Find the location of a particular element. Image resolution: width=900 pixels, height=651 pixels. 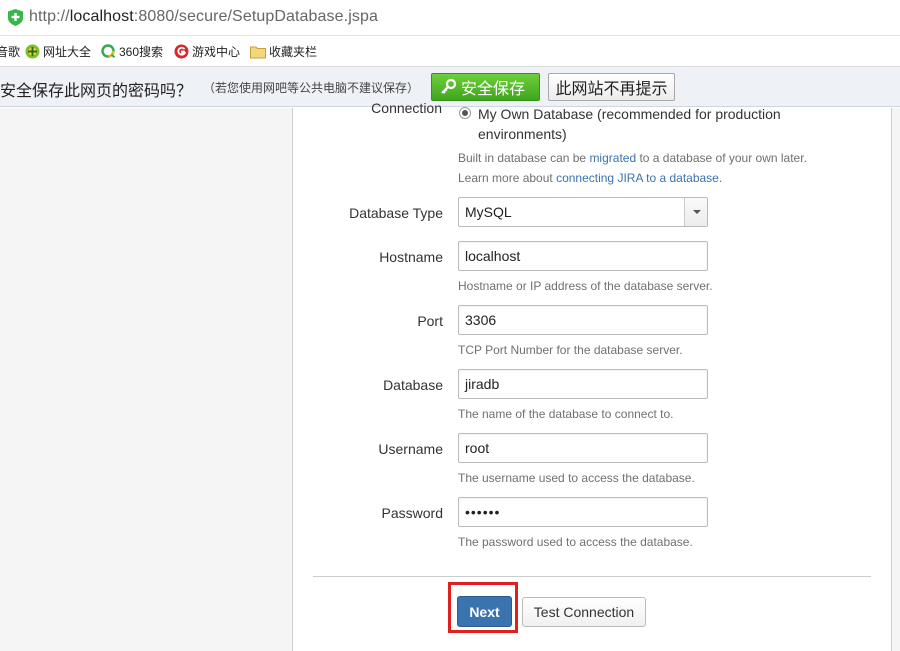

database-type-select: MySQL is located at coordinates (583, 212).